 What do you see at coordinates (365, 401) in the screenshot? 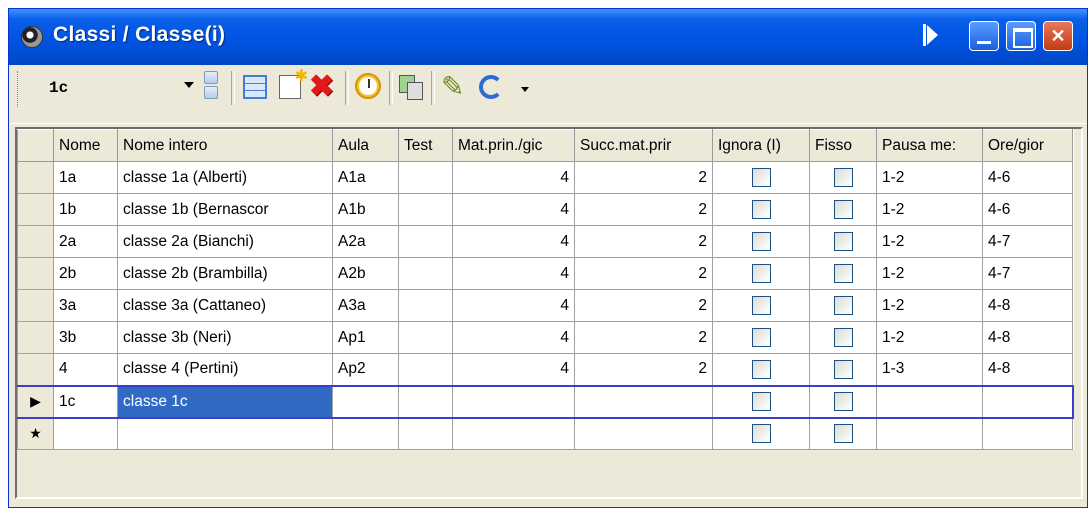
I see `cell-aula` at bounding box center [365, 401].